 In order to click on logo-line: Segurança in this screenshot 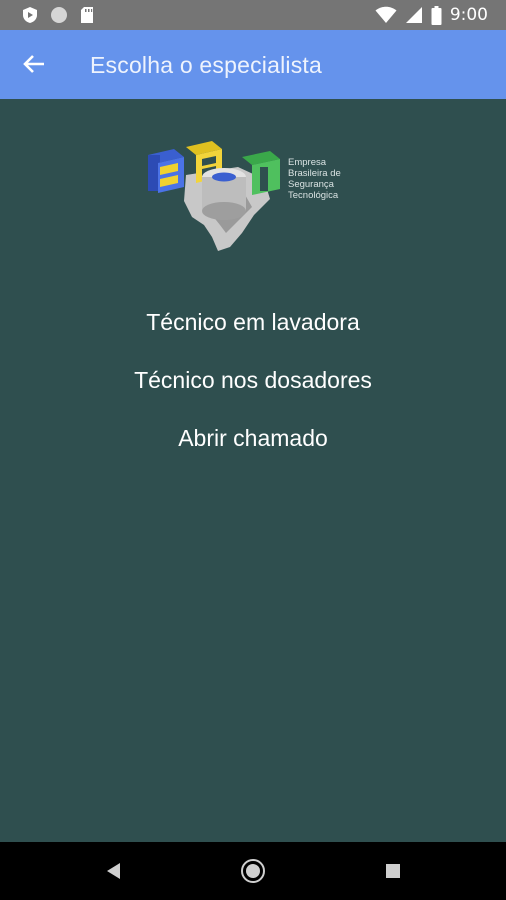, I will do `click(311, 184)`.